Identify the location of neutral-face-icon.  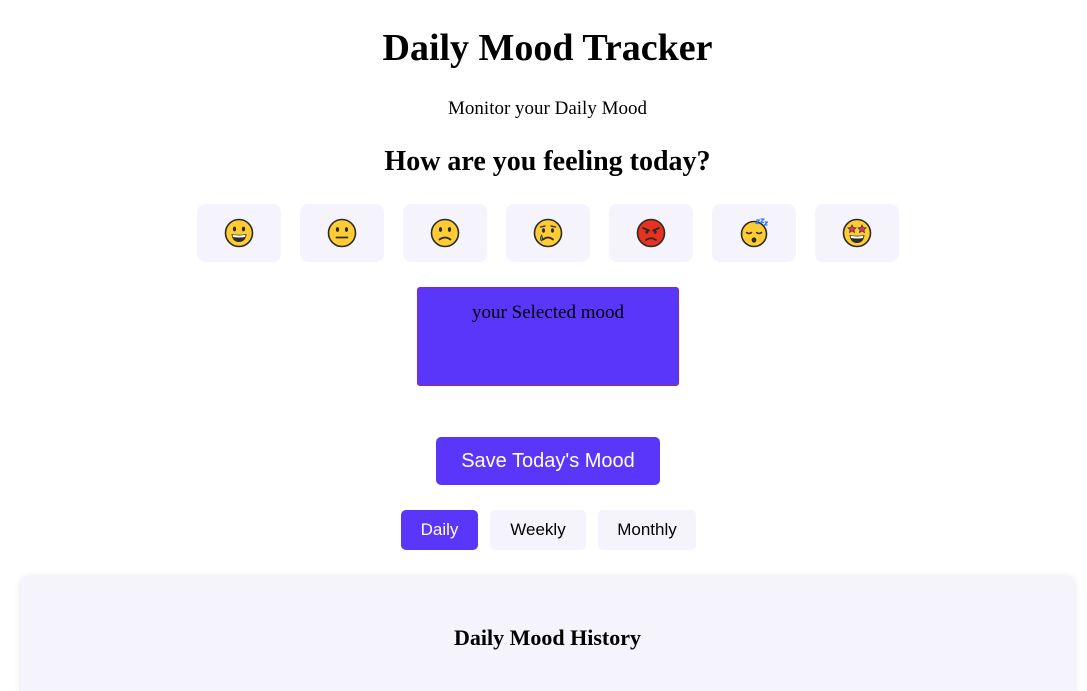
(342, 233).